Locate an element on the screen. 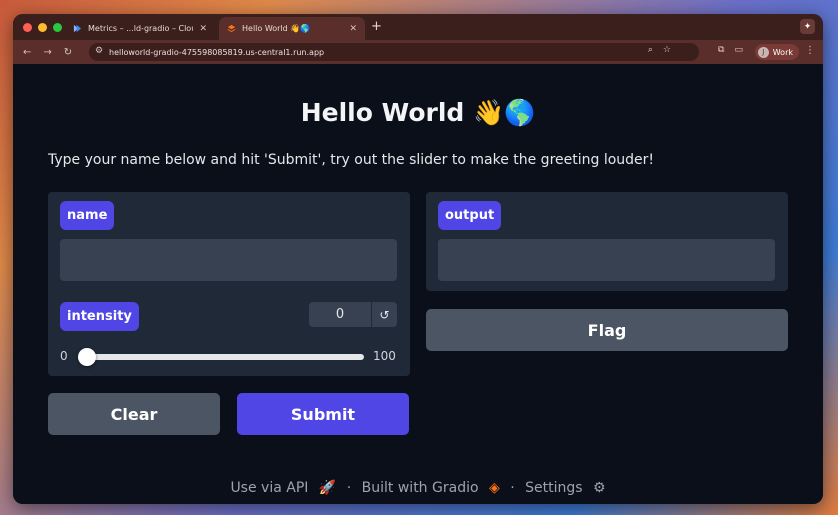  name-label: name is located at coordinates (87, 215).